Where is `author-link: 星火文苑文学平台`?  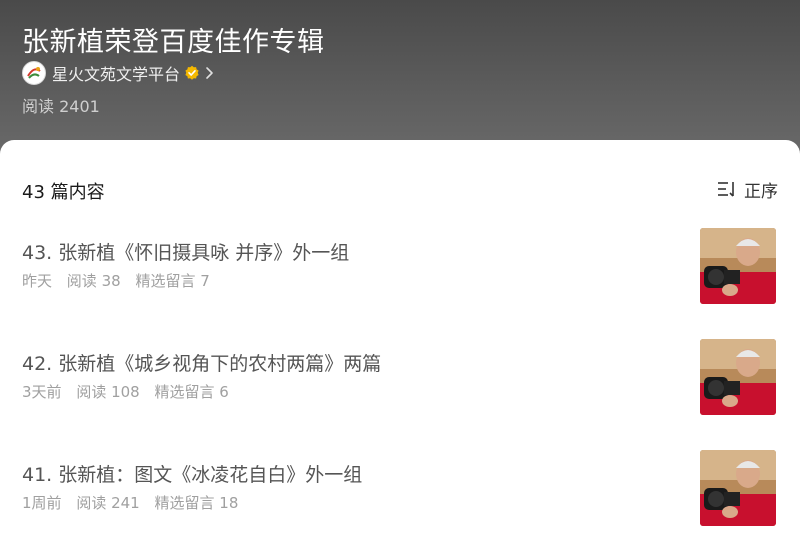
author-link: 星火文苑文学平台 is located at coordinates (118, 73).